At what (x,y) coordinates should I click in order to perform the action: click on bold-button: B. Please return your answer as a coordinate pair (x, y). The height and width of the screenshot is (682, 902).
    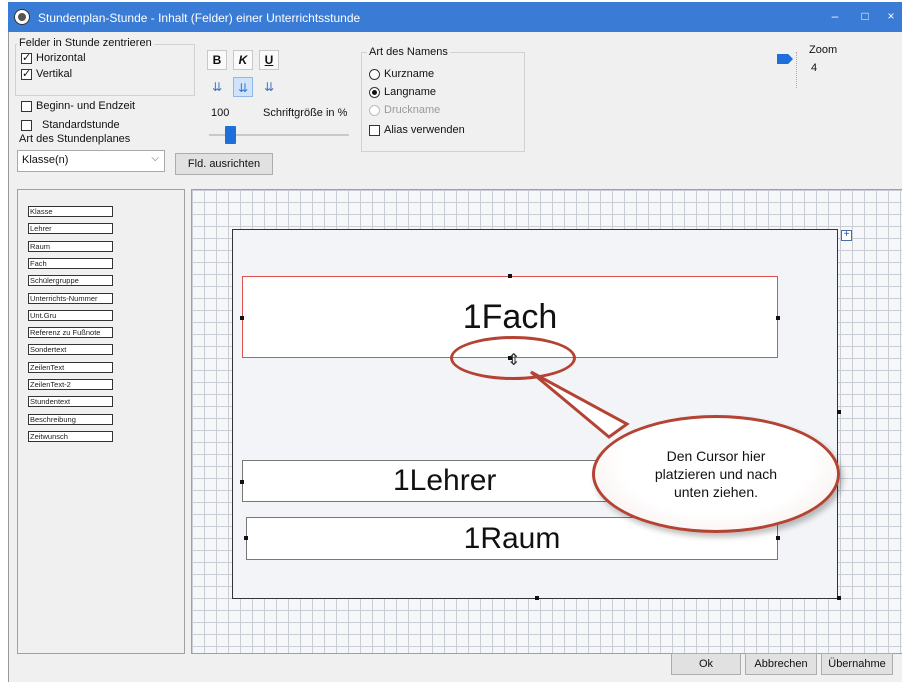
    Looking at the image, I should click on (217, 60).